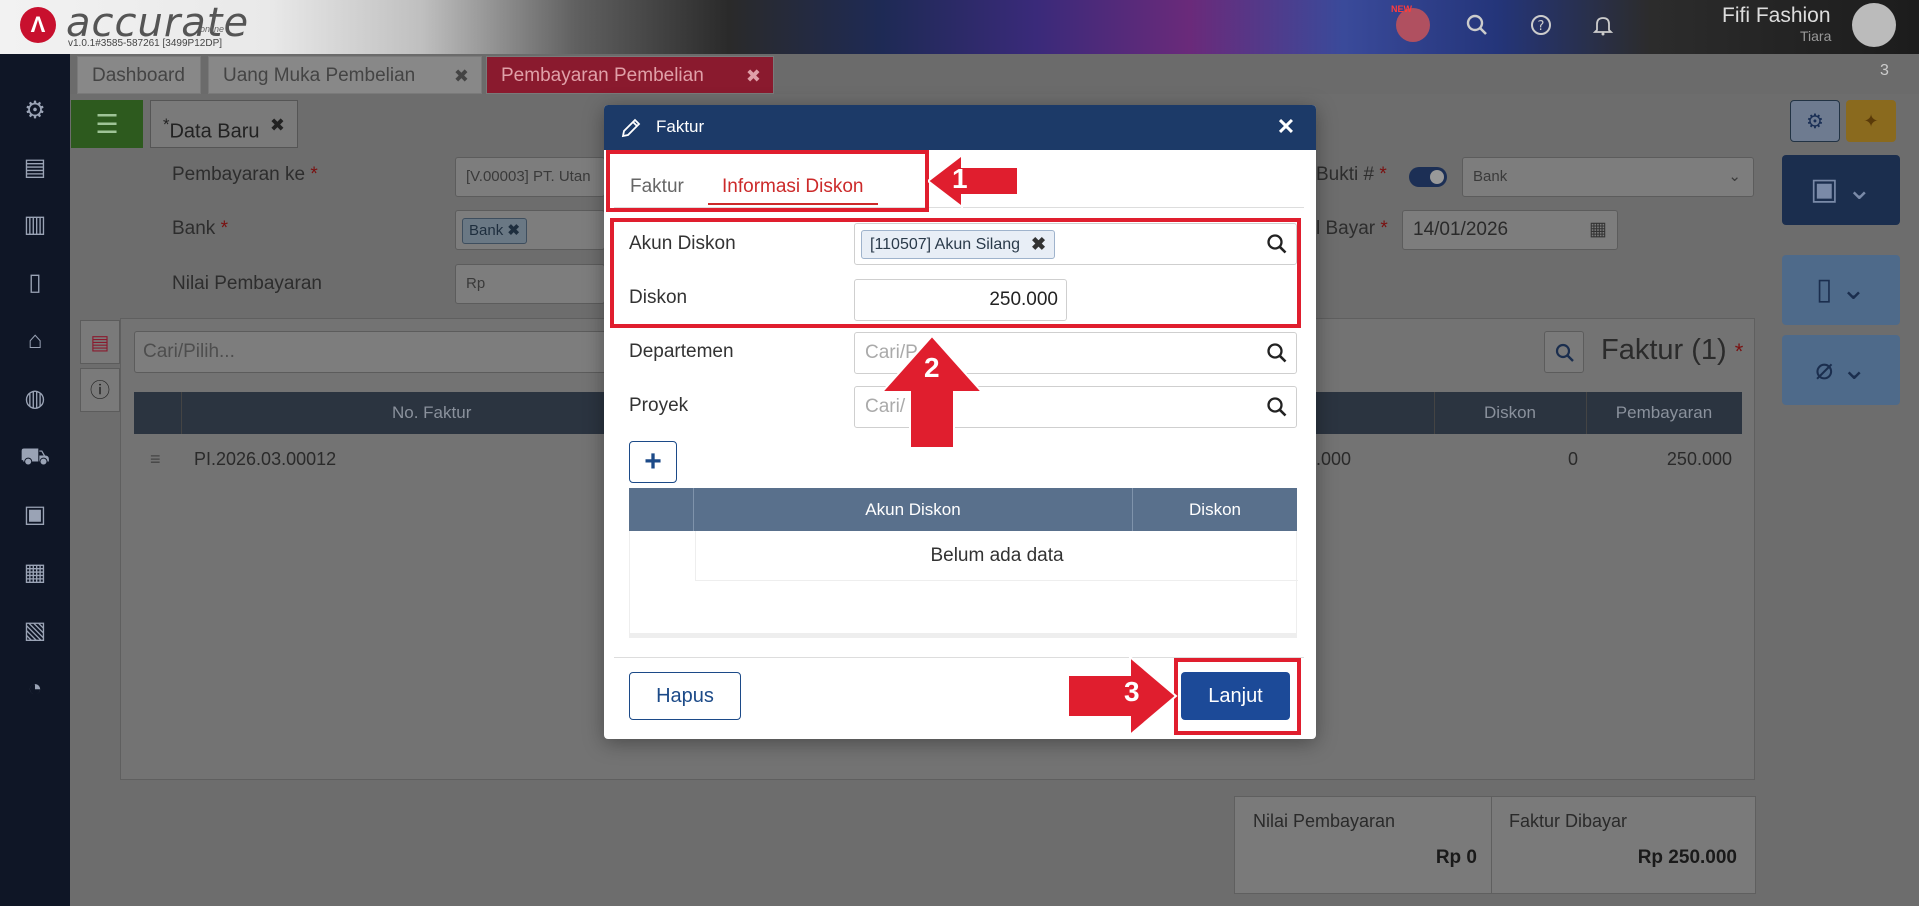 The width and height of the screenshot is (1919, 906). I want to click on shopping-bag-icon: ▣, so click(35, 515).